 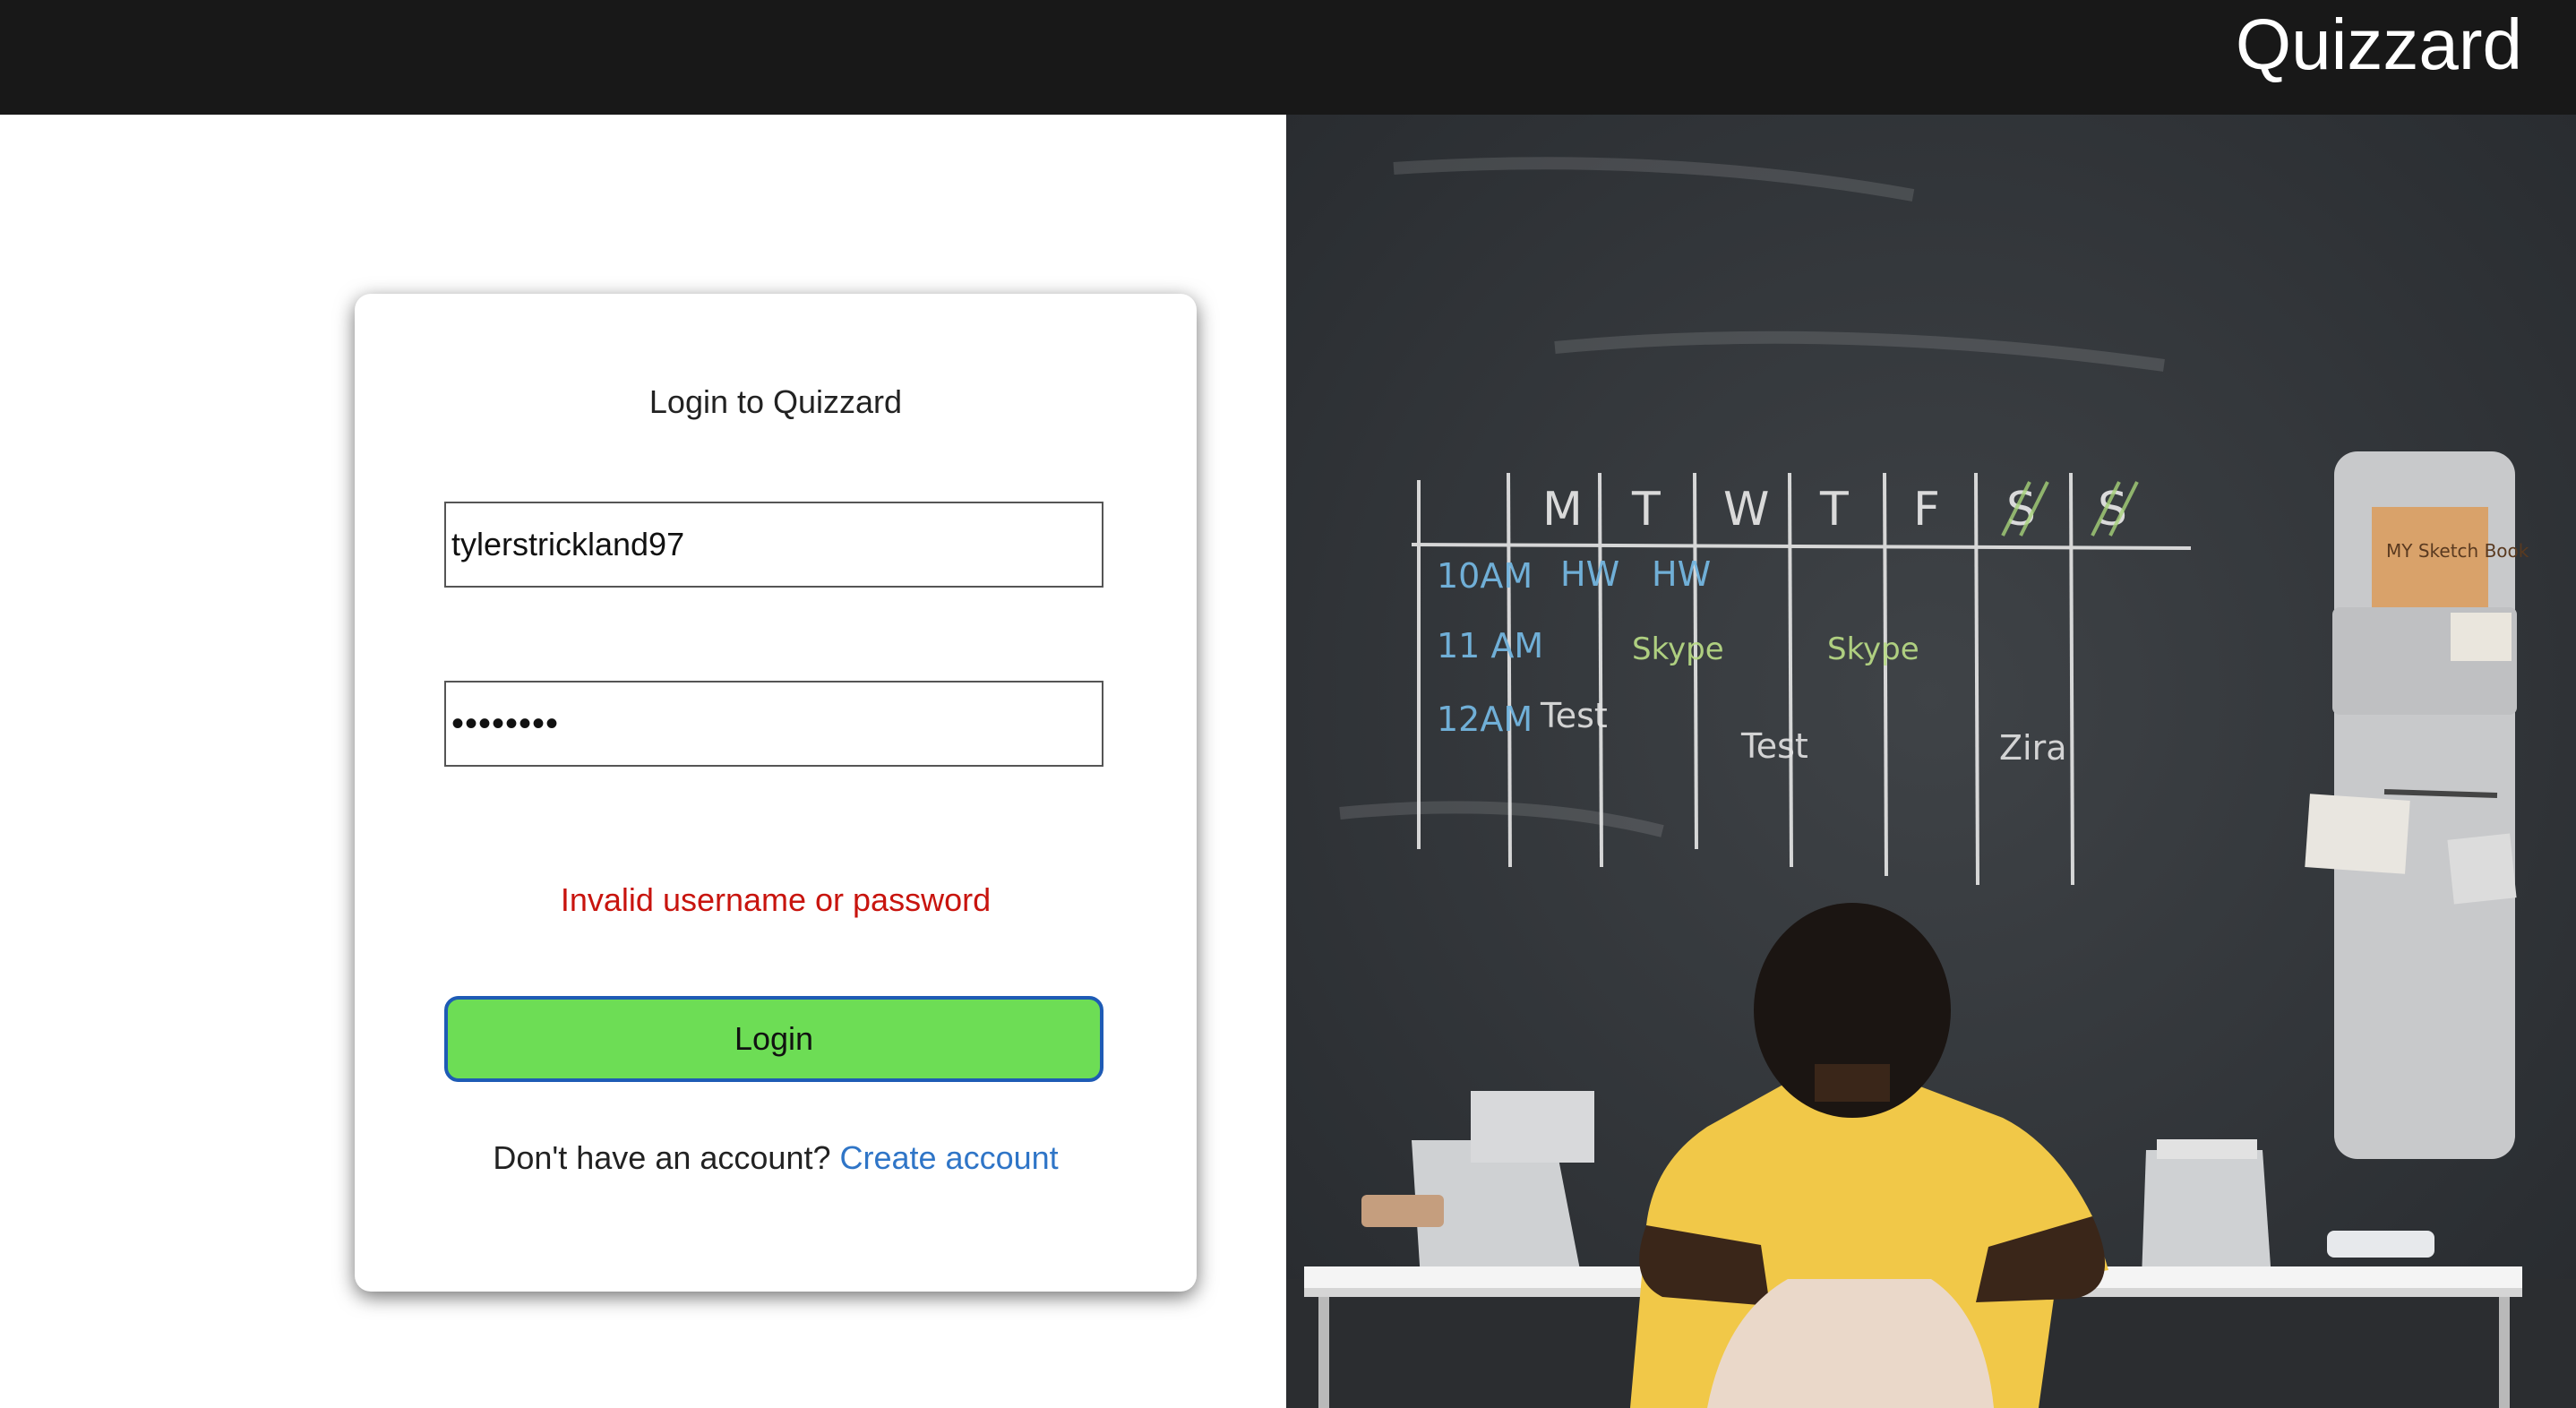 What do you see at coordinates (1746, 510) in the screenshot?
I see `day-label: W` at bounding box center [1746, 510].